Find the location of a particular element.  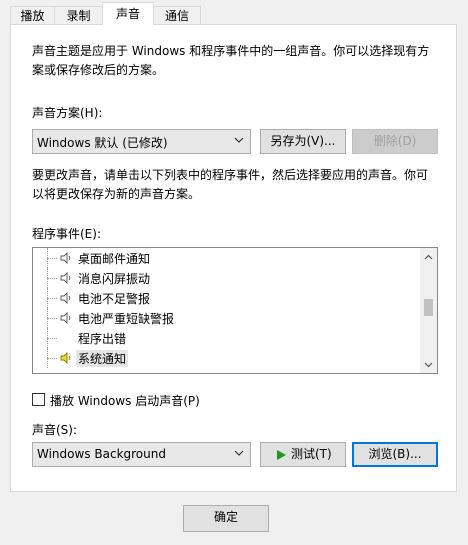

list-item-selected: 系统通知 is located at coordinates (230, 358).